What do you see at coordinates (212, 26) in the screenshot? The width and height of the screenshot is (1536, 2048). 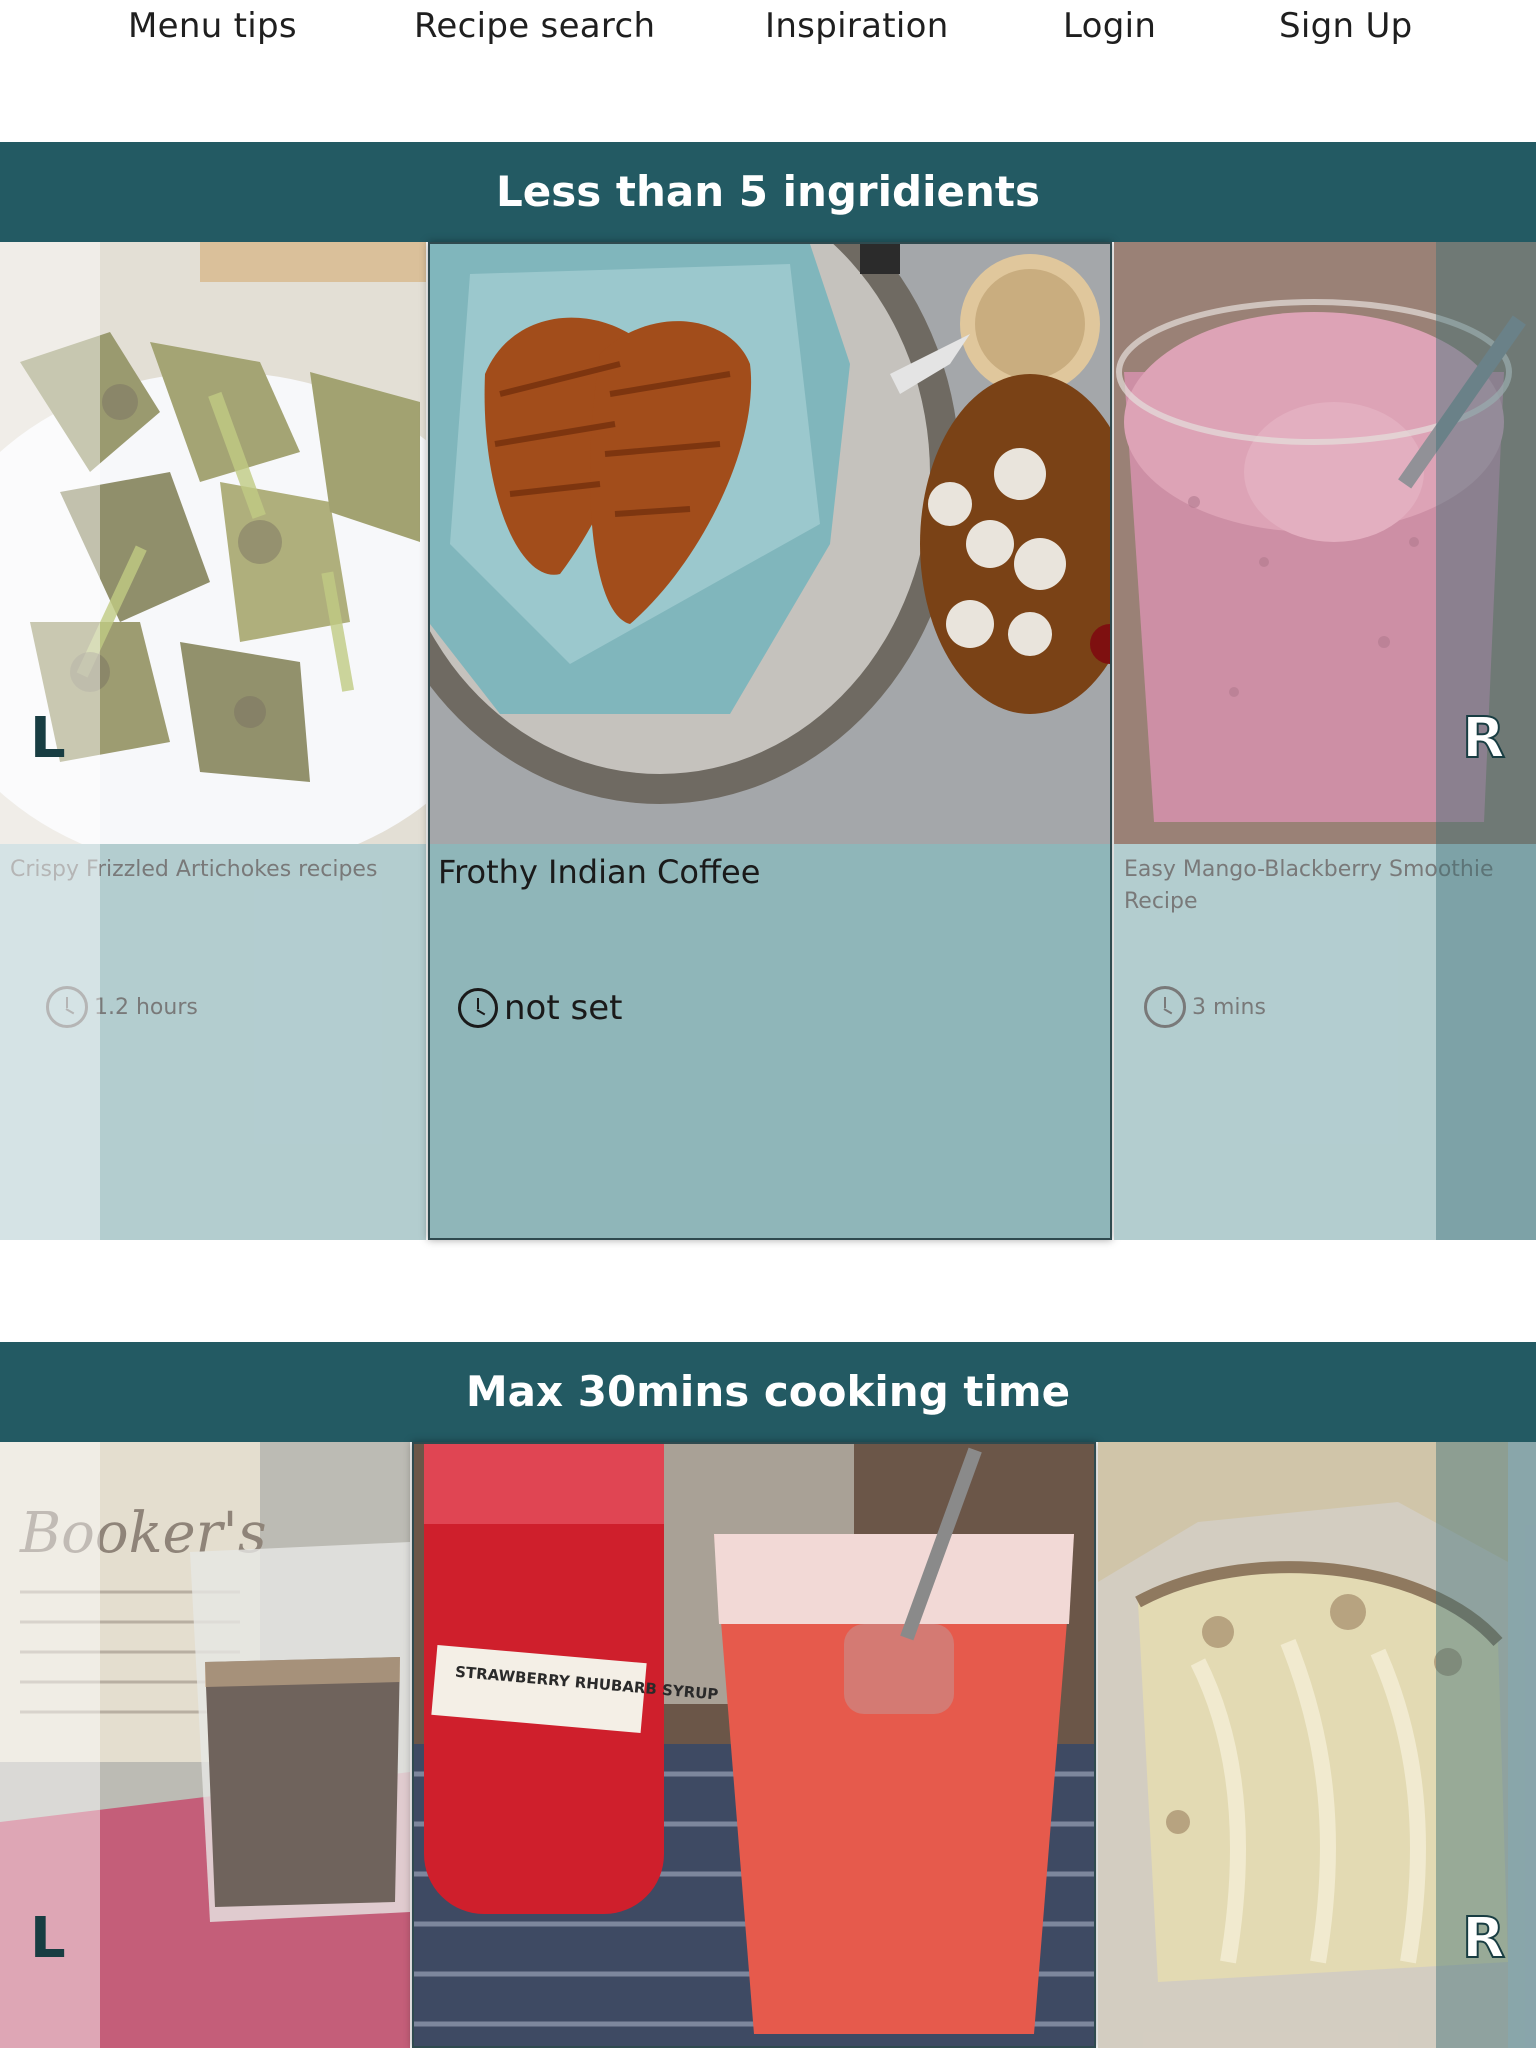 I see `nav-menu-tips: Menu tips` at bounding box center [212, 26].